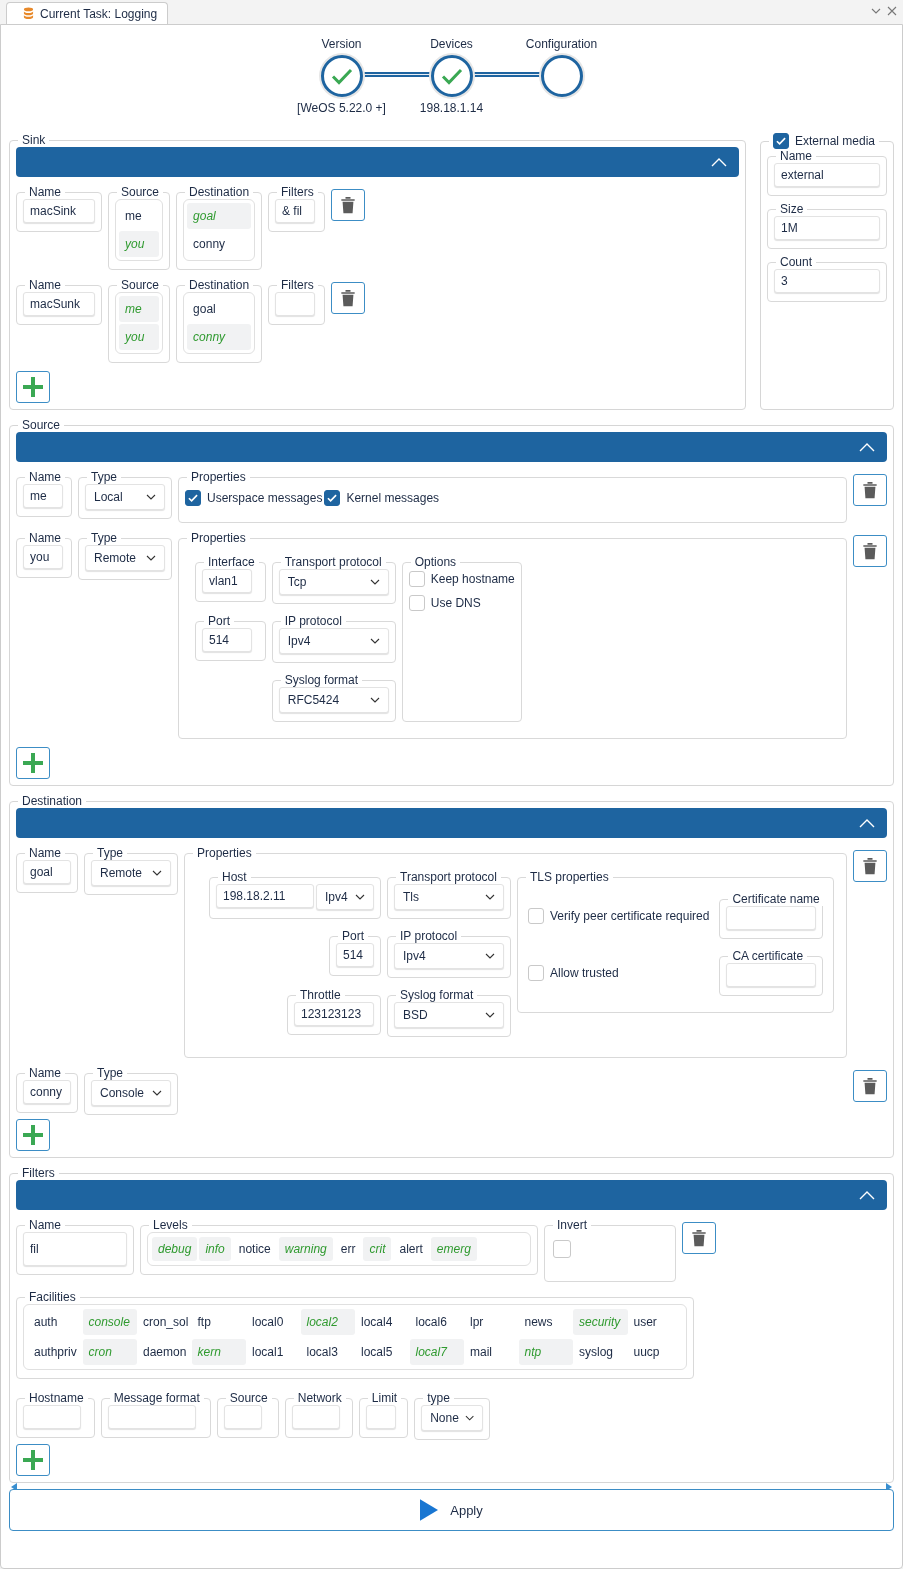 This screenshot has height=1569, width=903. I want to click on throttle-field: 123123123, so click(334, 1014).